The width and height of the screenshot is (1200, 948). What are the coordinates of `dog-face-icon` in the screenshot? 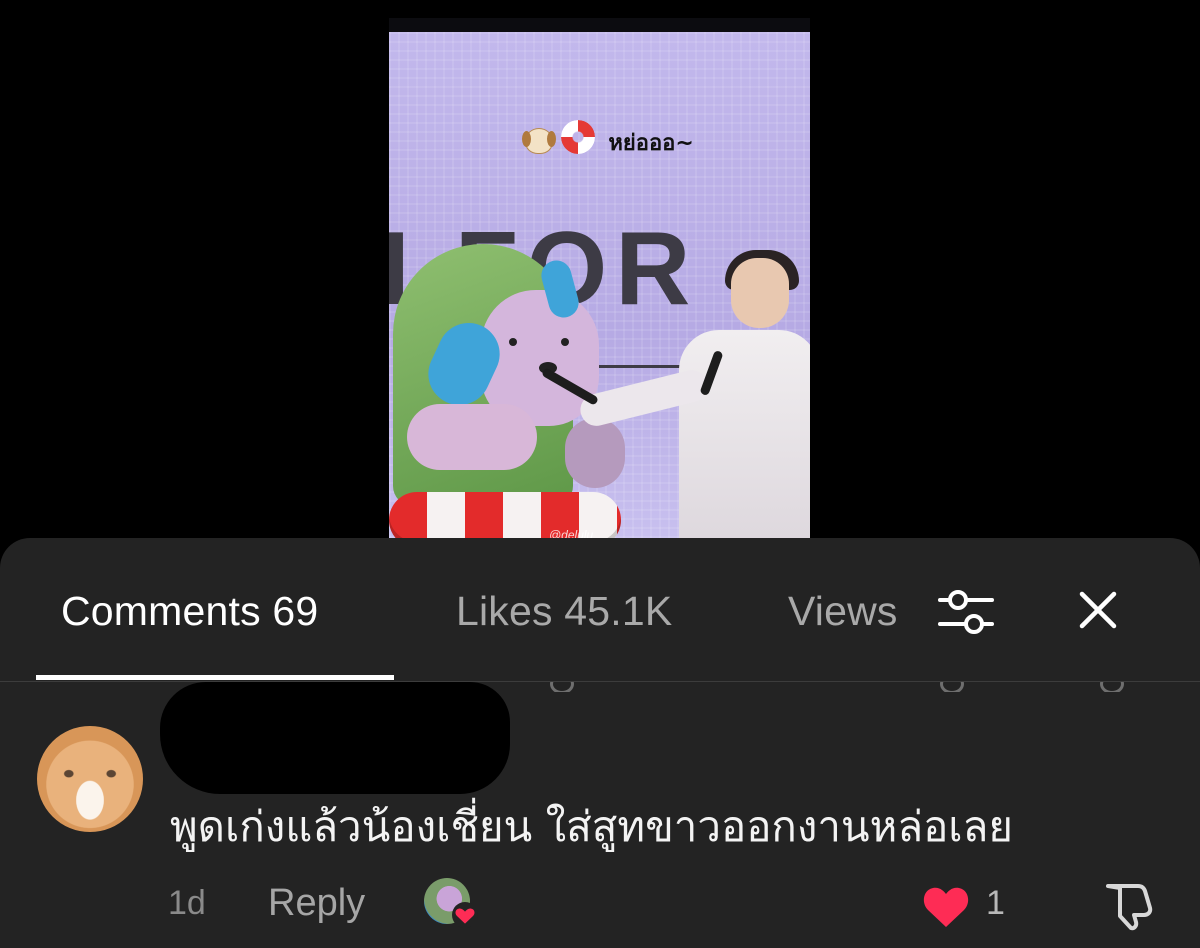 It's located at (539, 141).